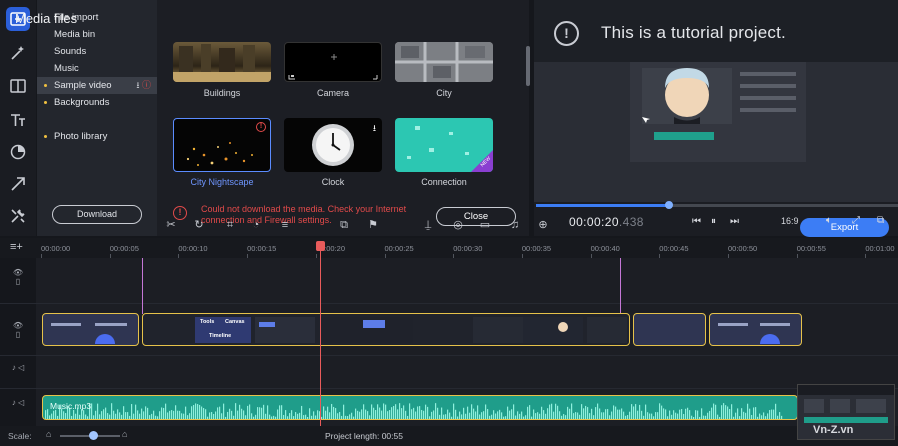 The height and width of the screenshot is (446, 898). I want to click on magic-wand-icon, so click(17, 53).